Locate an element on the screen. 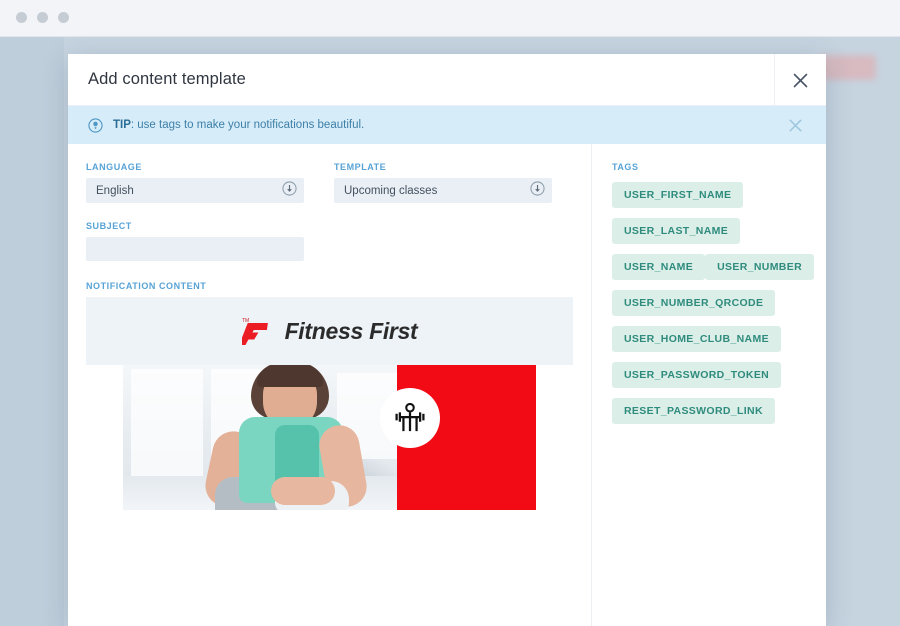 This screenshot has width=900, height=626. template-select: Upcoming classes is located at coordinates (443, 190).